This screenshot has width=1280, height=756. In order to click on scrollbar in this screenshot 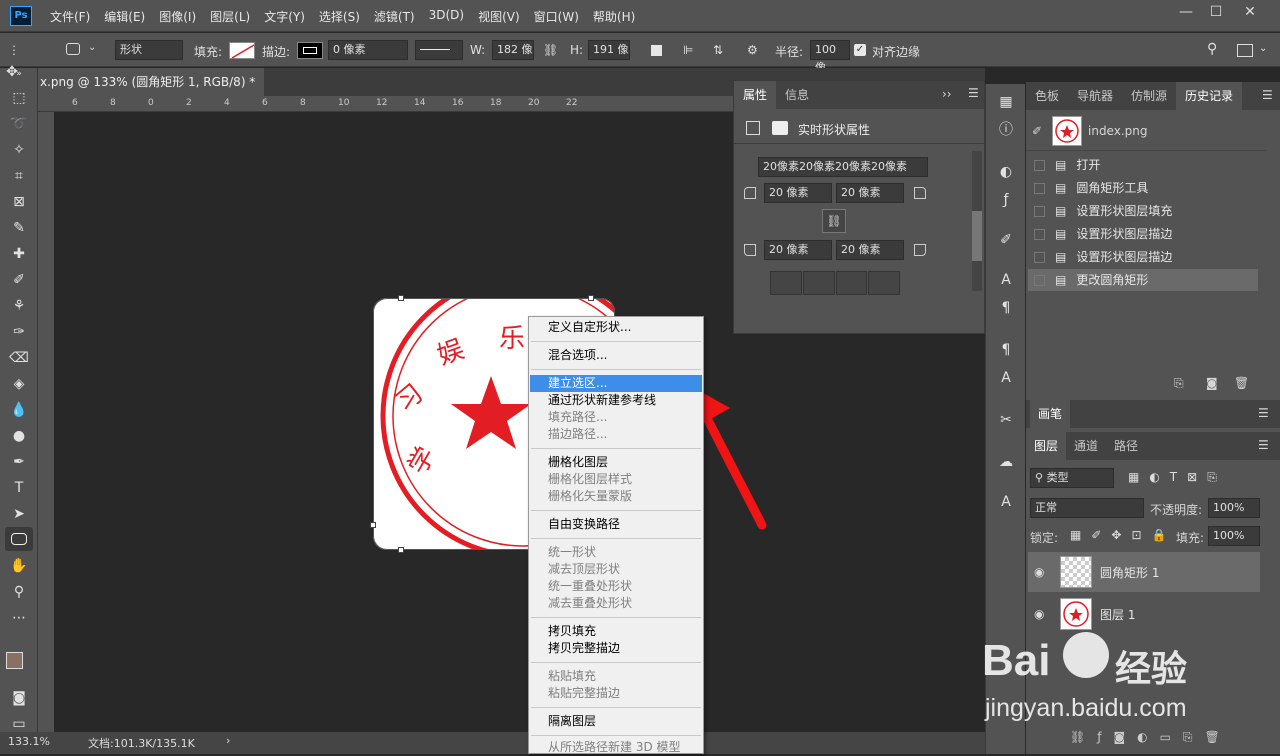, I will do `click(977, 221)`.